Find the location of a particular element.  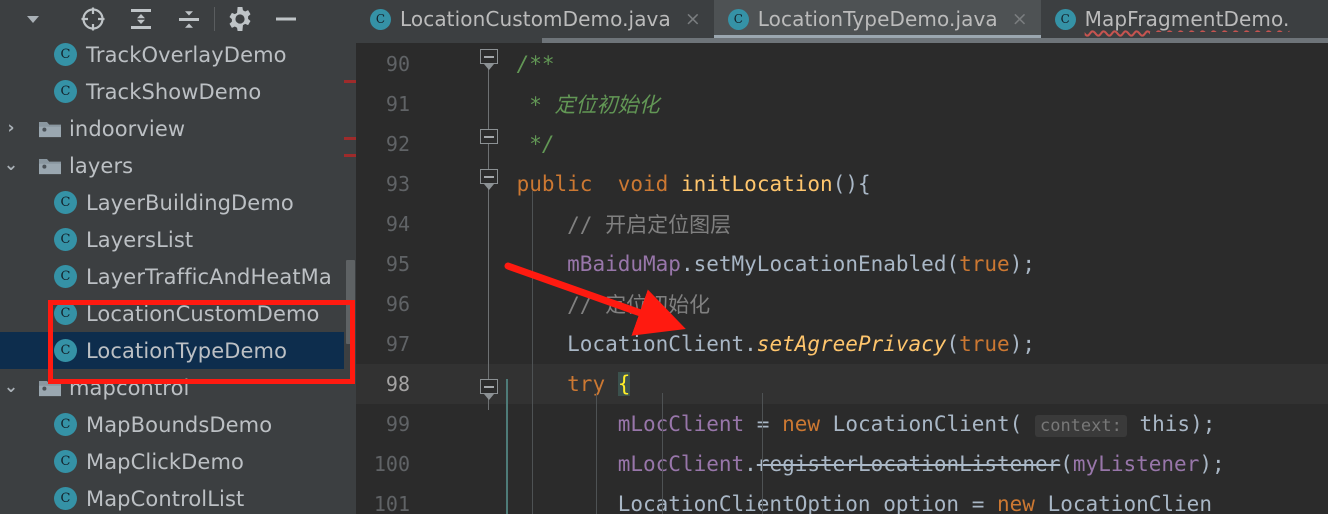

tree-item-class: C TrackOverlayDemo is located at coordinates (178, 55).